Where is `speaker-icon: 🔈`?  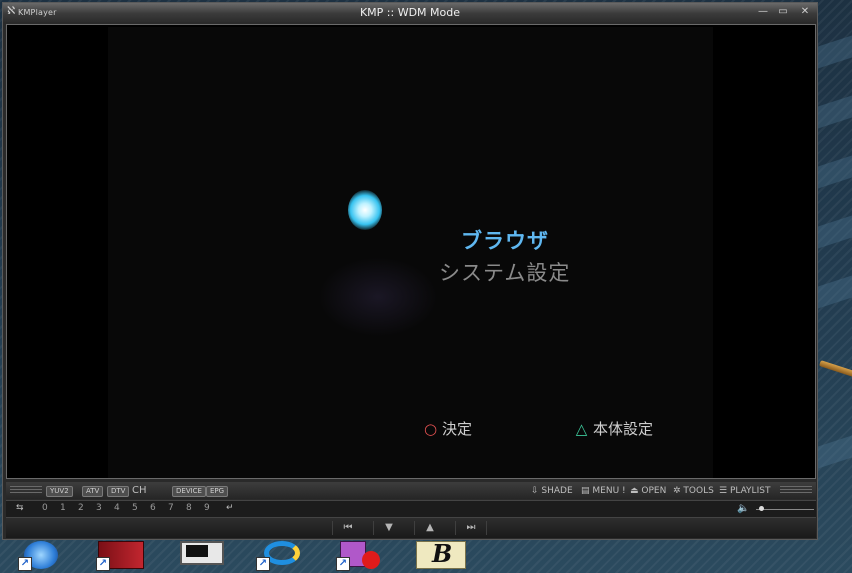
speaker-icon: 🔈 is located at coordinates (743, 508).